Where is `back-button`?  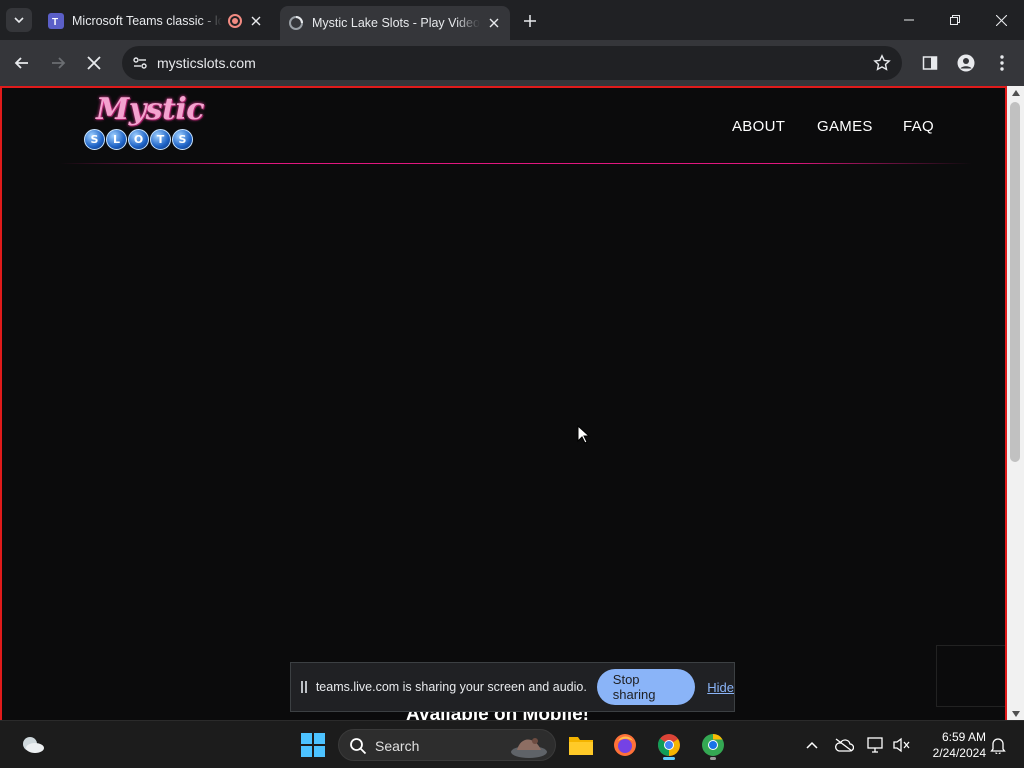 back-button is located at coordinates (22, 63).